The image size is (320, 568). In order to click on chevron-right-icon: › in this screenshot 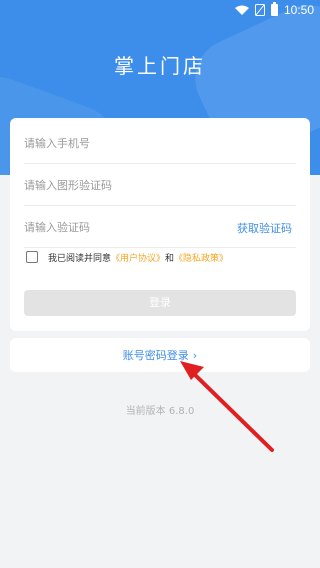, I will do `click(195, 355)`.